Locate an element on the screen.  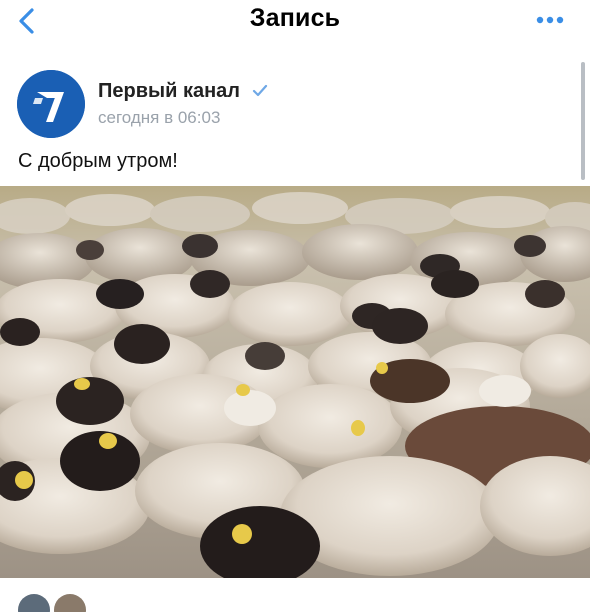
page-title: Запись is located at coordinates (295, 18).